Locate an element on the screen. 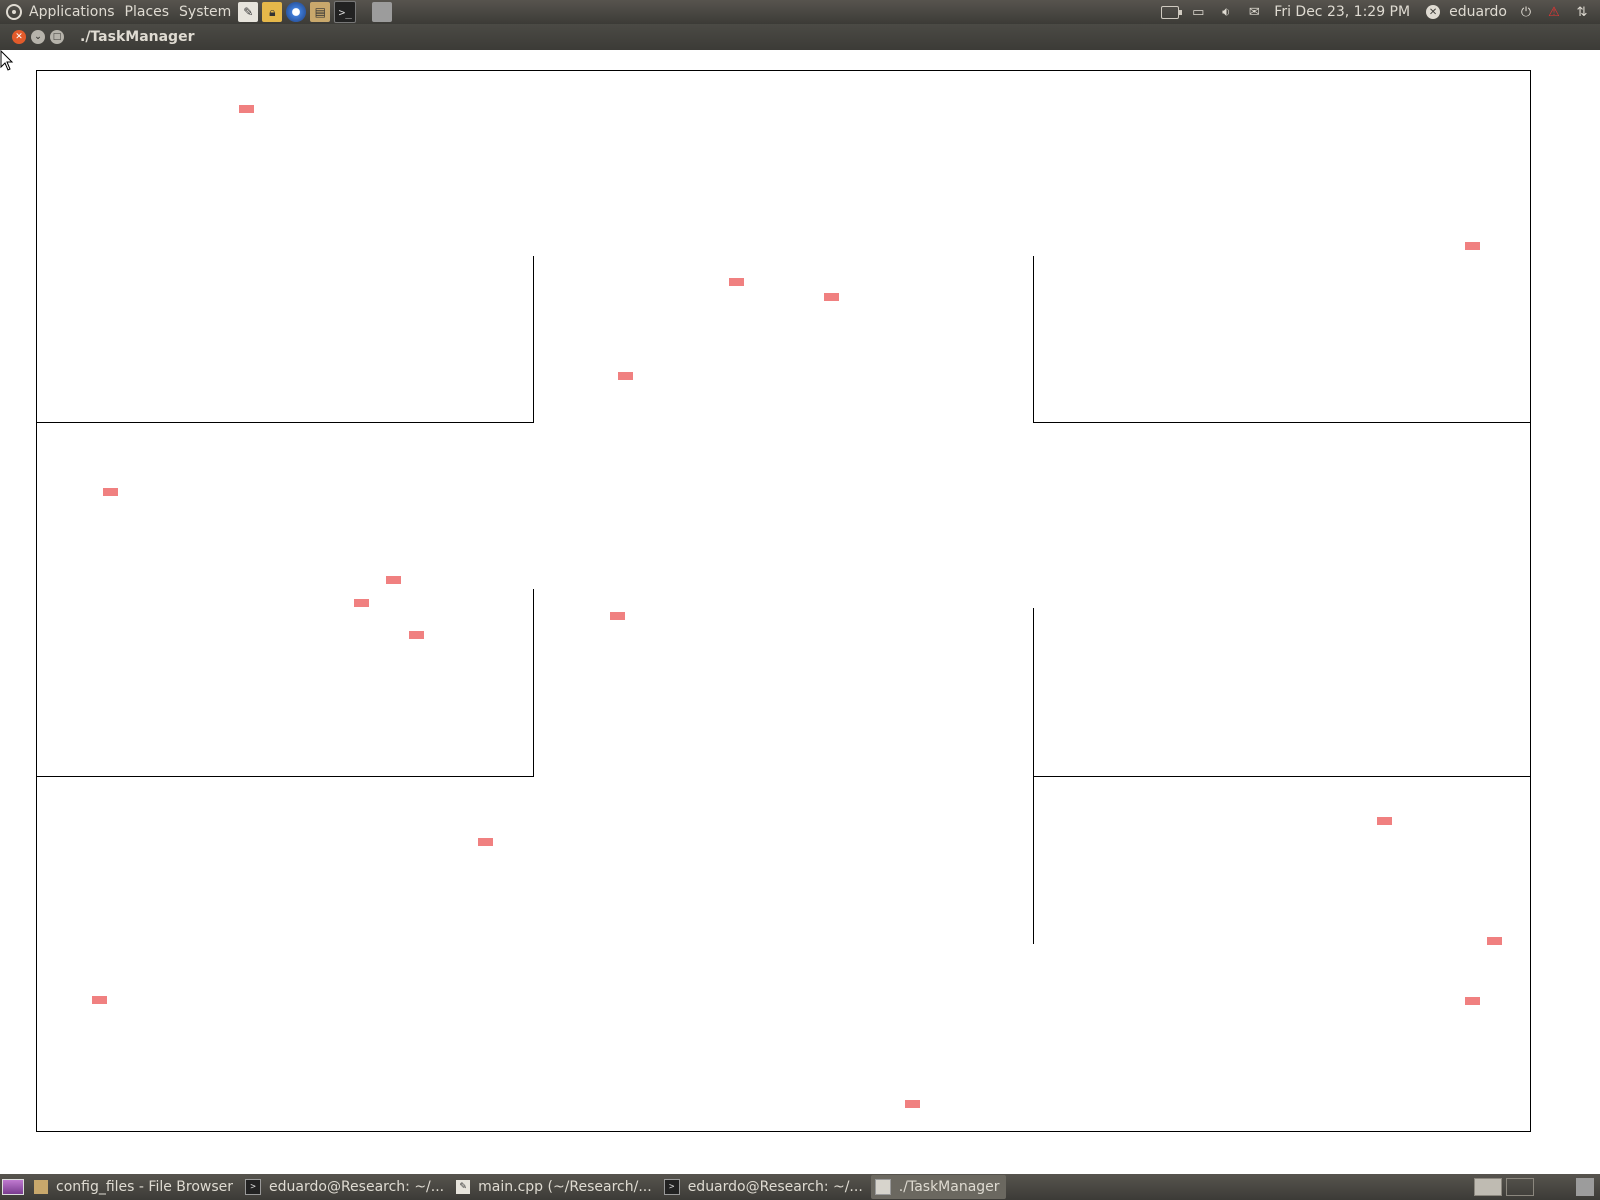 The width and height of the screenshot is (1600, 1200). battery-icon is located at coordinates (1172, 12).